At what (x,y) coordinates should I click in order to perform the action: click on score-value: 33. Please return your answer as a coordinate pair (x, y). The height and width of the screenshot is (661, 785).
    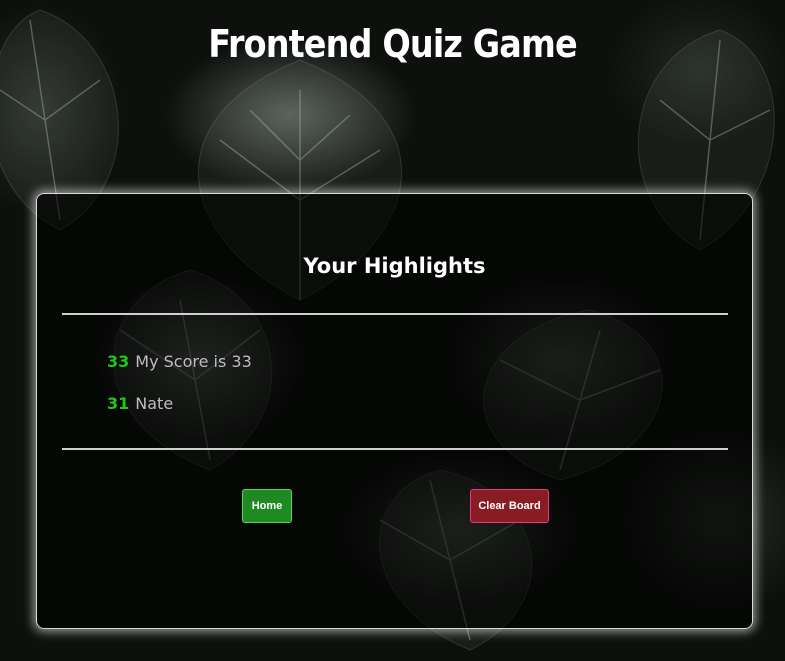
    Looking at the image, I should click on (118, 361).